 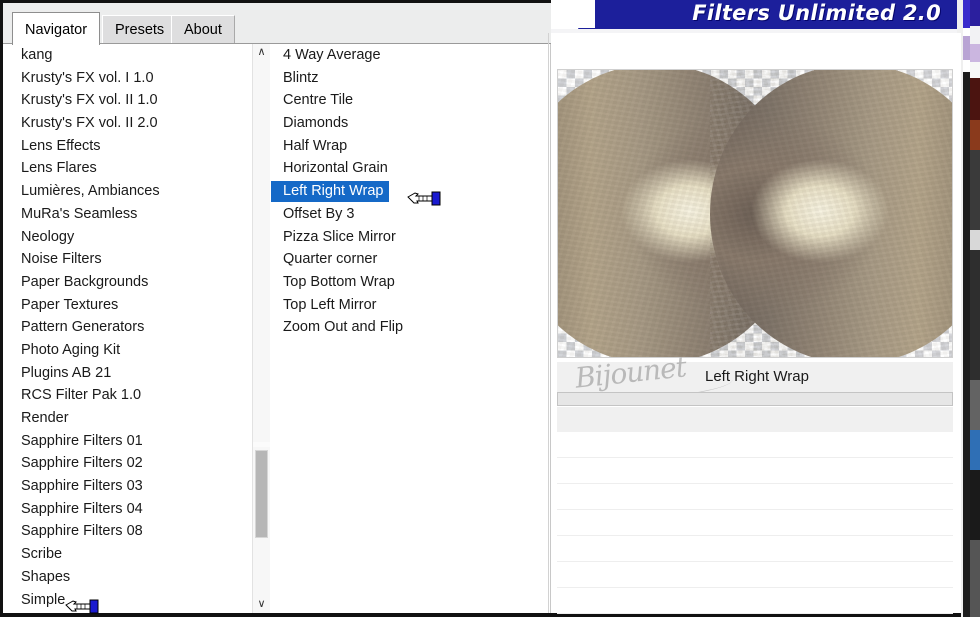 I want to click on window-right-border, so click(x=962, y=308).